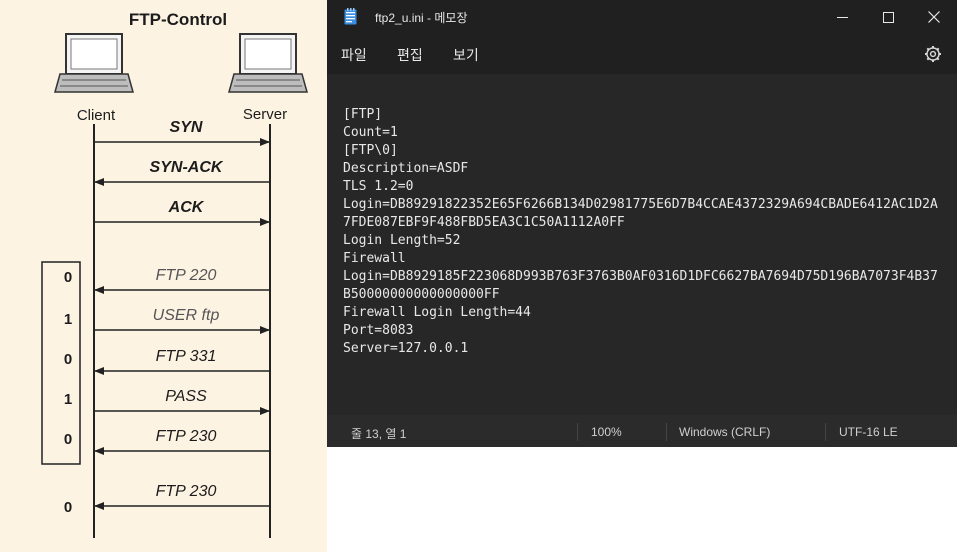 The height and width of the screenshot is (552, 958). I want to click on maximize-button, so click(888, 17).